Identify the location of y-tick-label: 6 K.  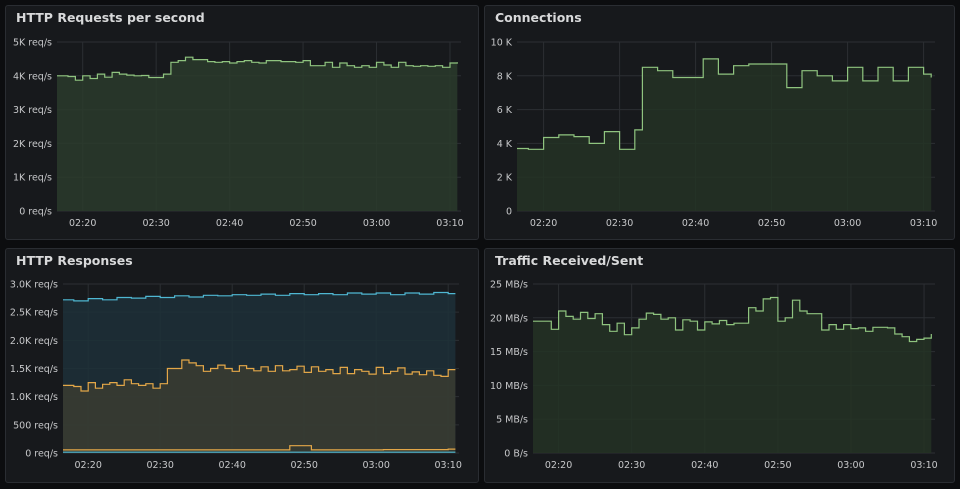
(505, 110).